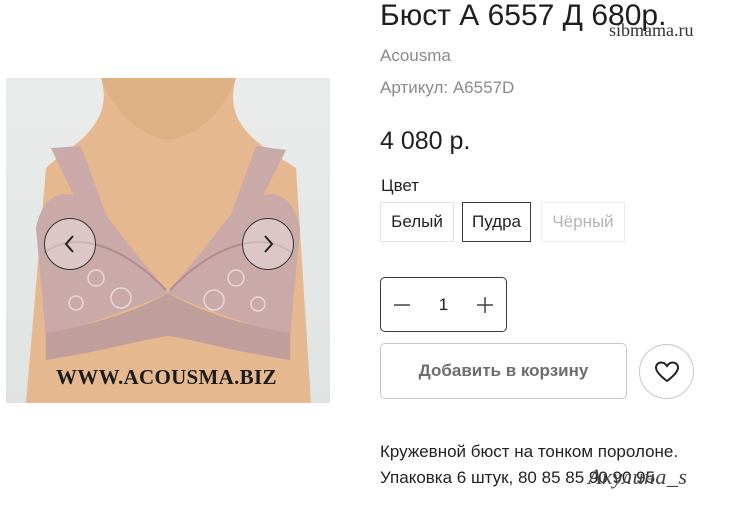 This screenshot has height=508, width=729. I want to click on gallery-prev-button, so click(70, 244).